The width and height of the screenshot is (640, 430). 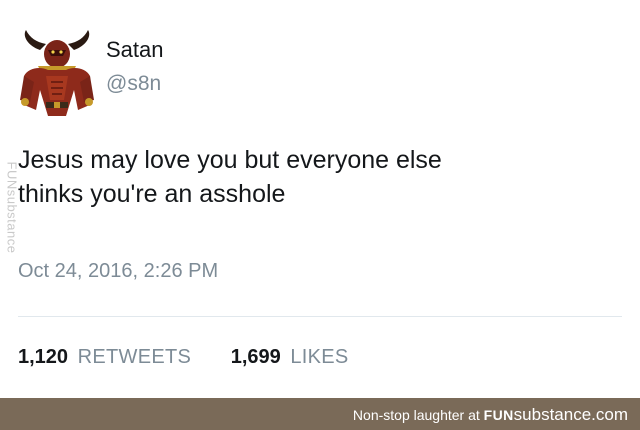 I want to click on likes-stat: 1,699 LIKES, so click(x=290, y=357).